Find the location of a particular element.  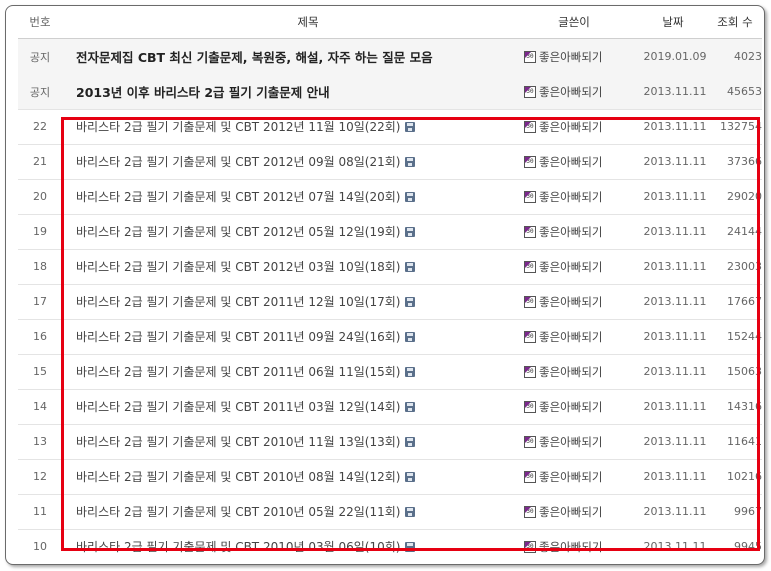

post-number: 13 is located at coordinates (40, 441).